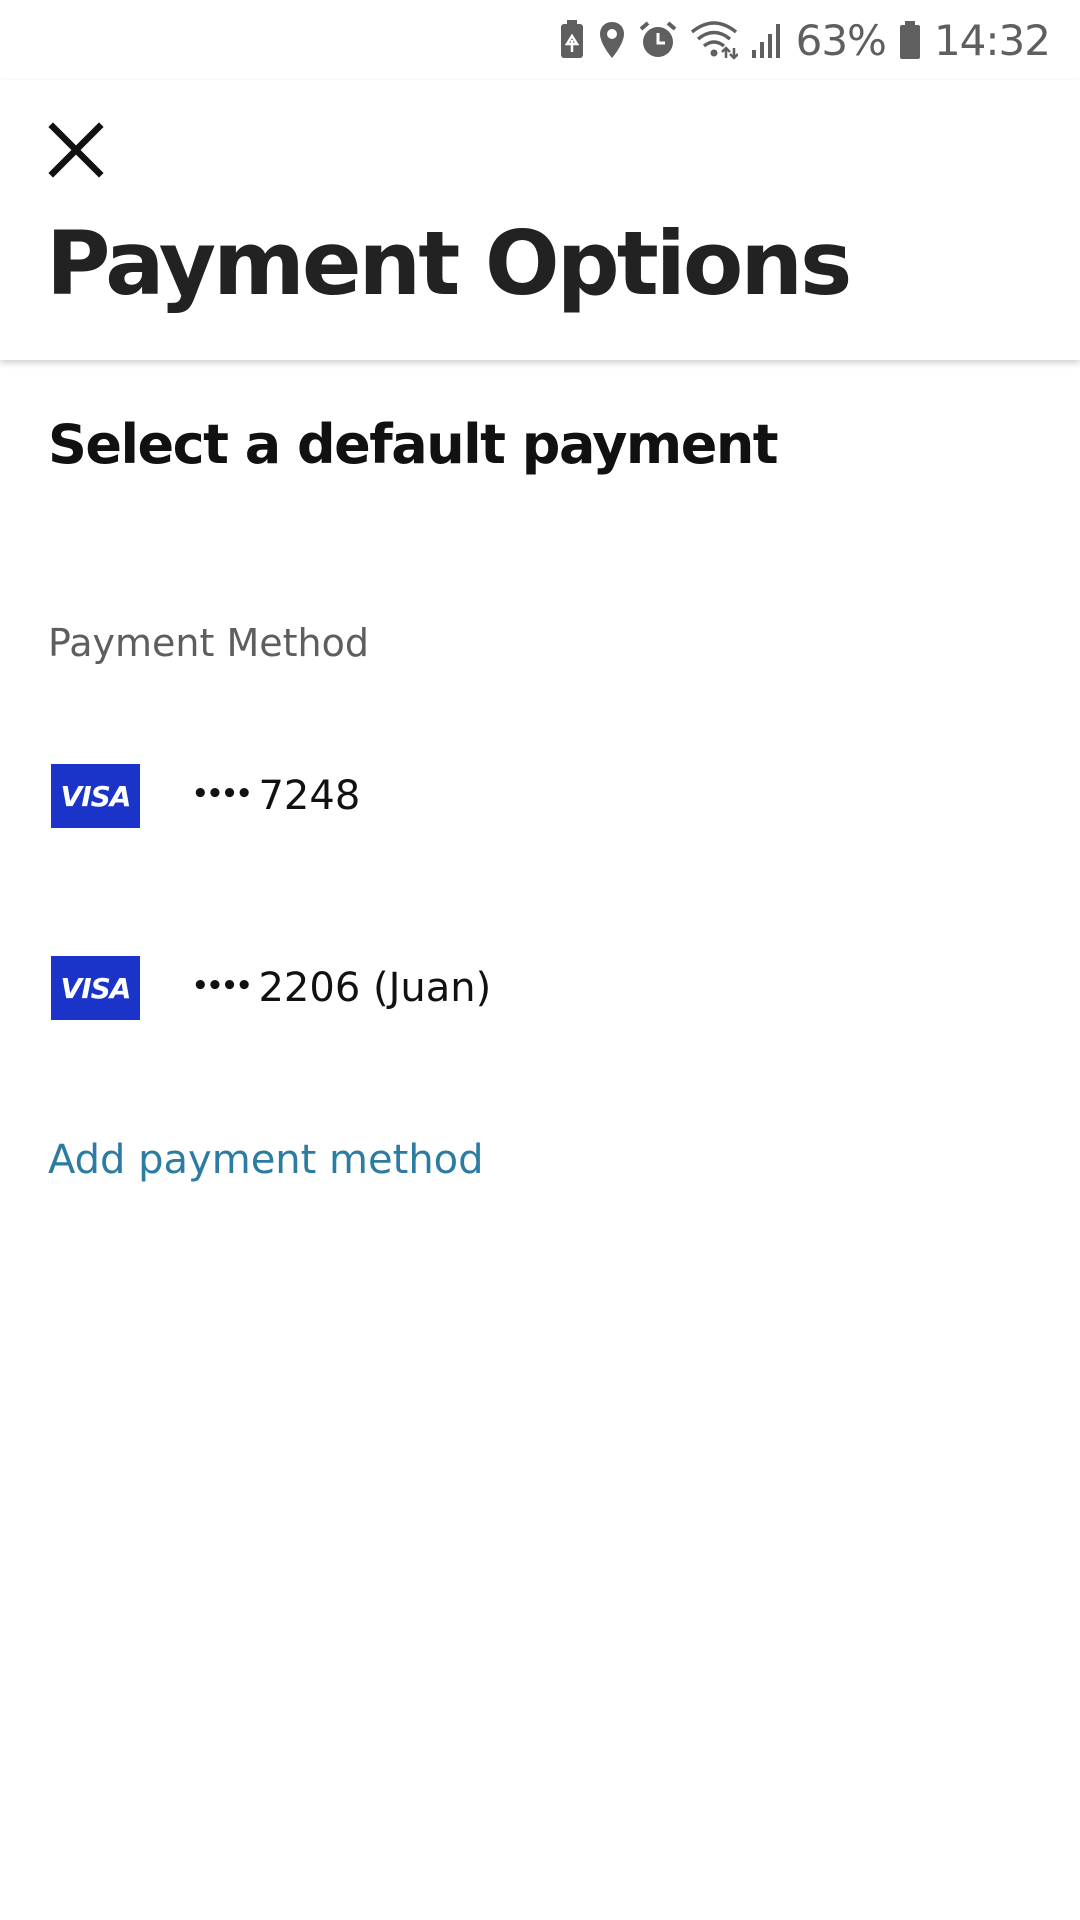  What do you see at coordinates (540, 40) in the screenshot?
I see `status-bar: 63% 14:32` at bounding box center [540, 40].